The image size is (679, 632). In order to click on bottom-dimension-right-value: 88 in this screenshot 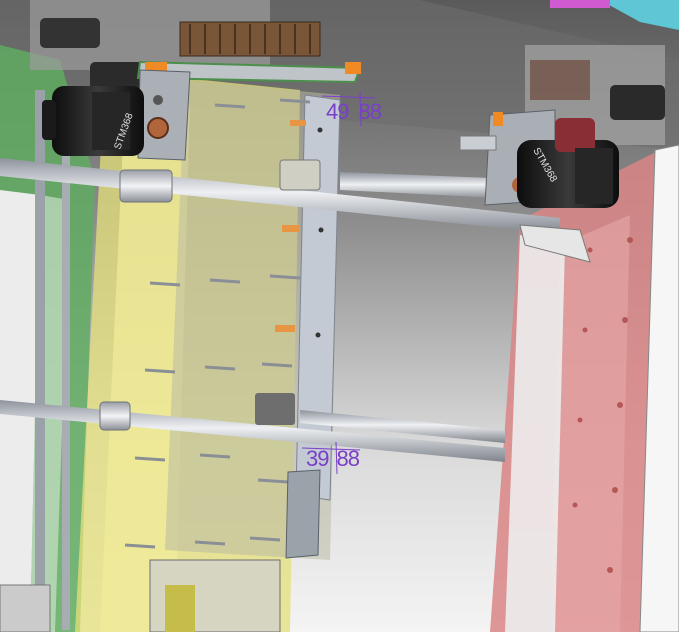, I will do `click(348, 458)`.